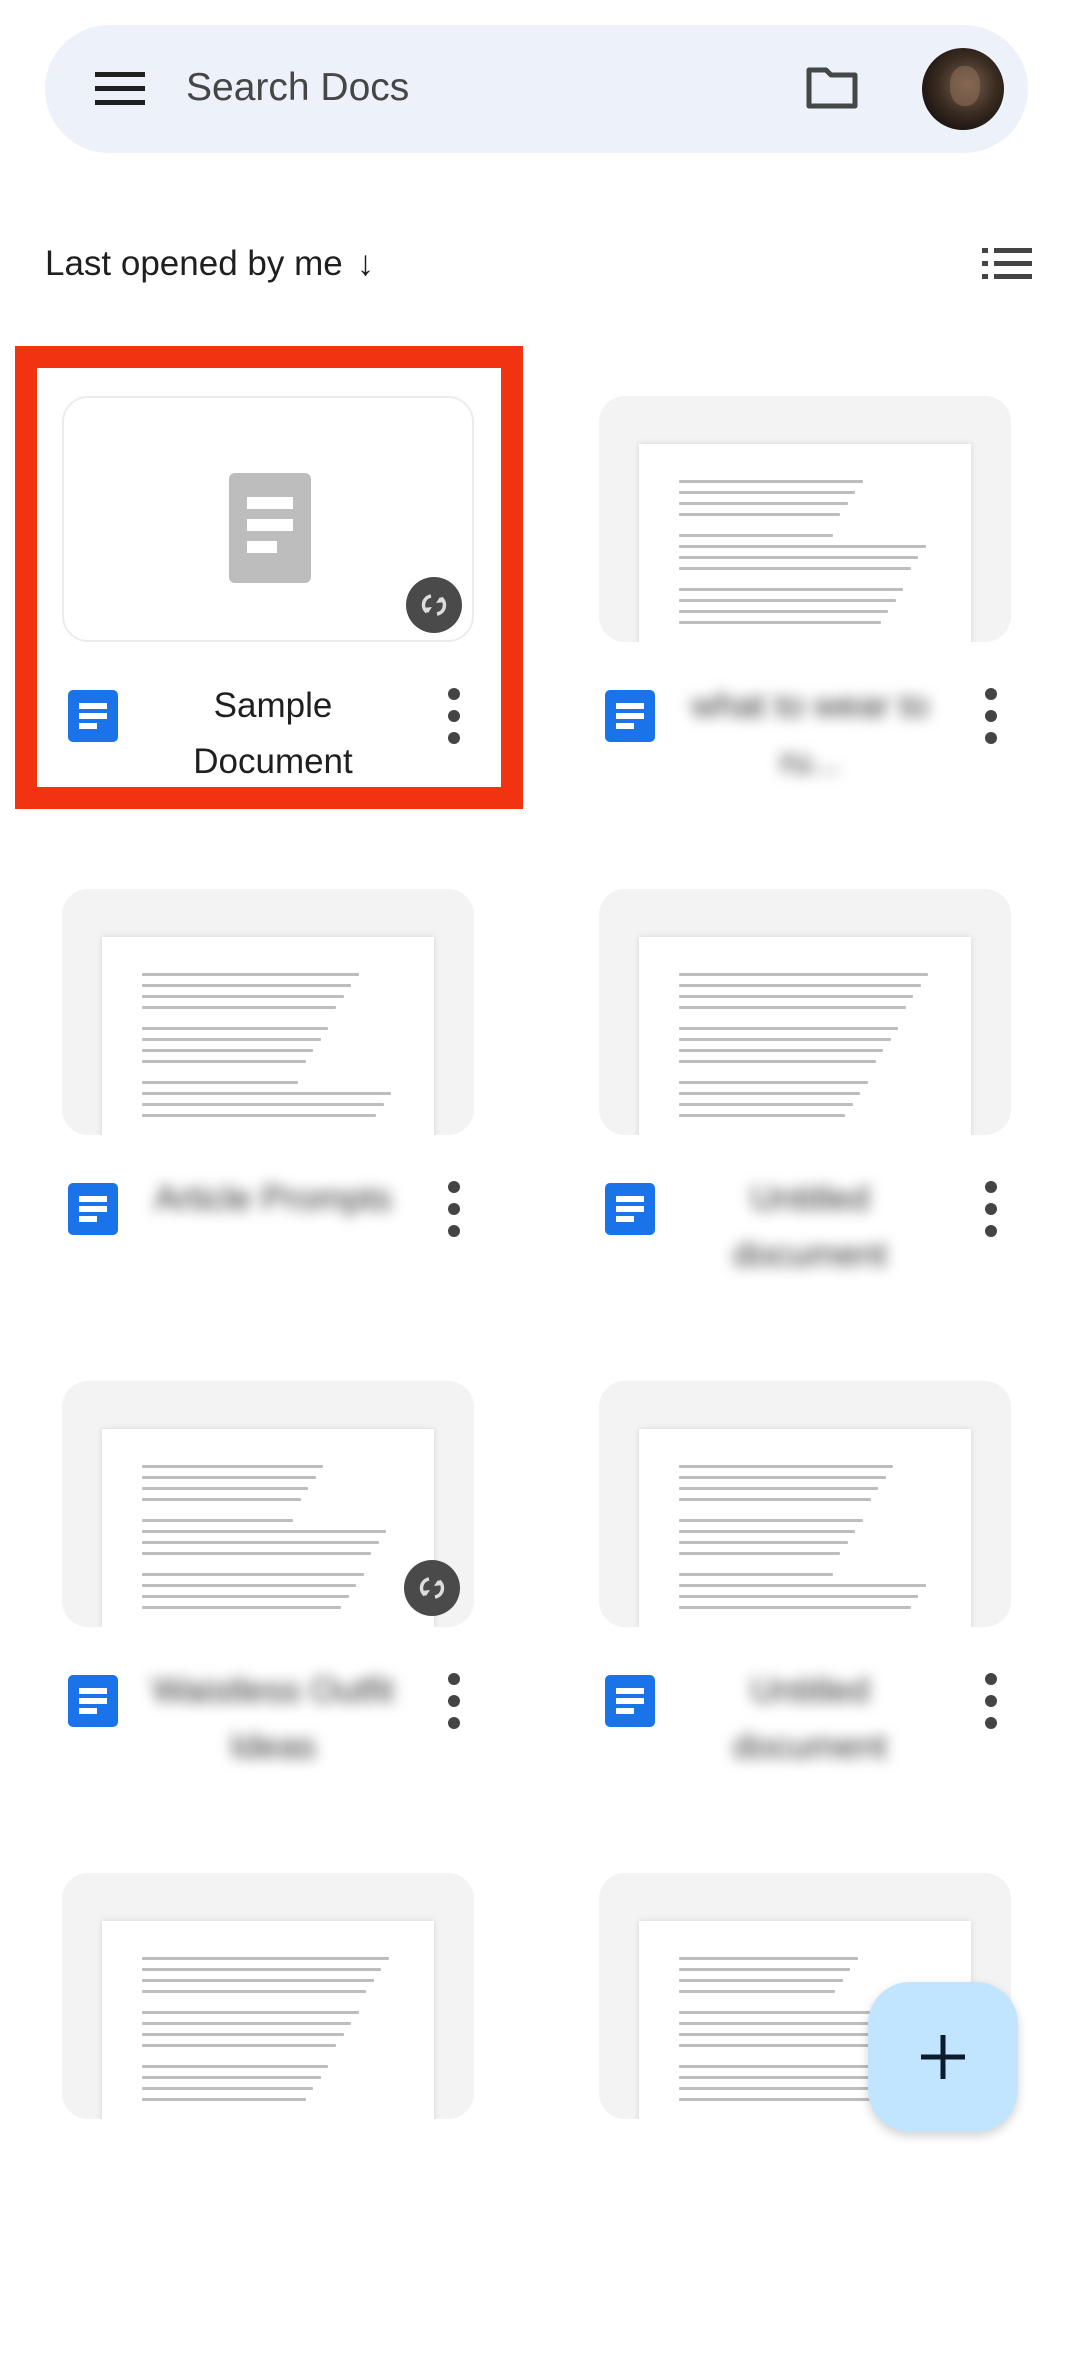  I want to click on arrow-down-icon: ↓, so click(365, 263).